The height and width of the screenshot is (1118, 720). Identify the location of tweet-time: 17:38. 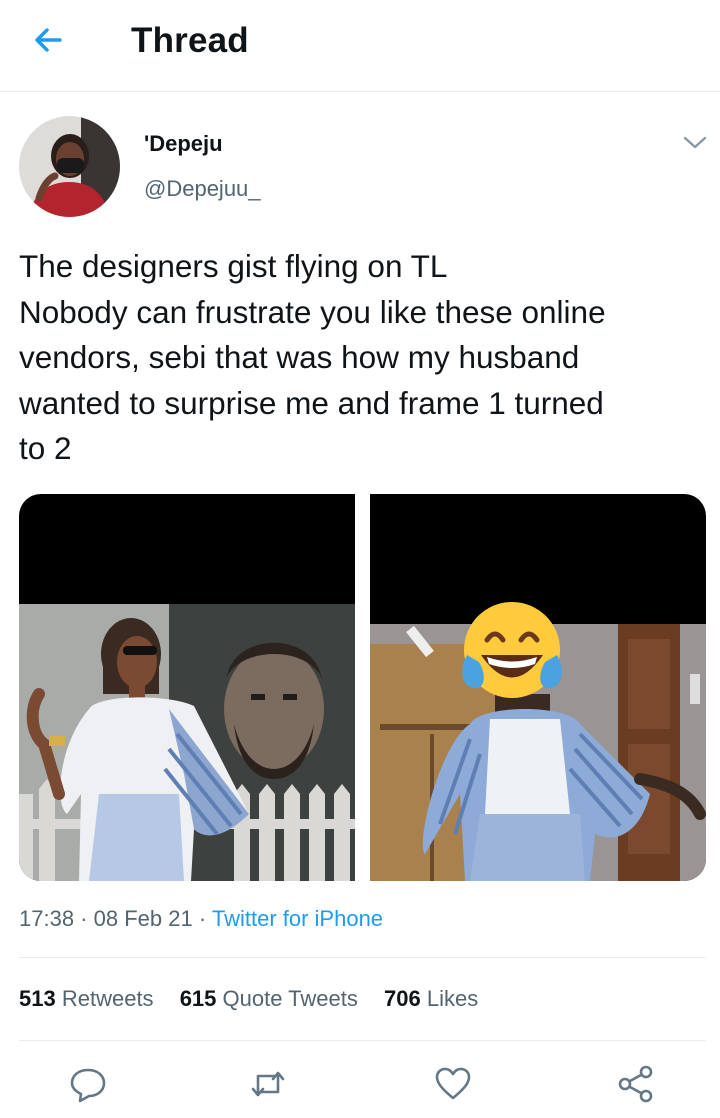
(47, 918).